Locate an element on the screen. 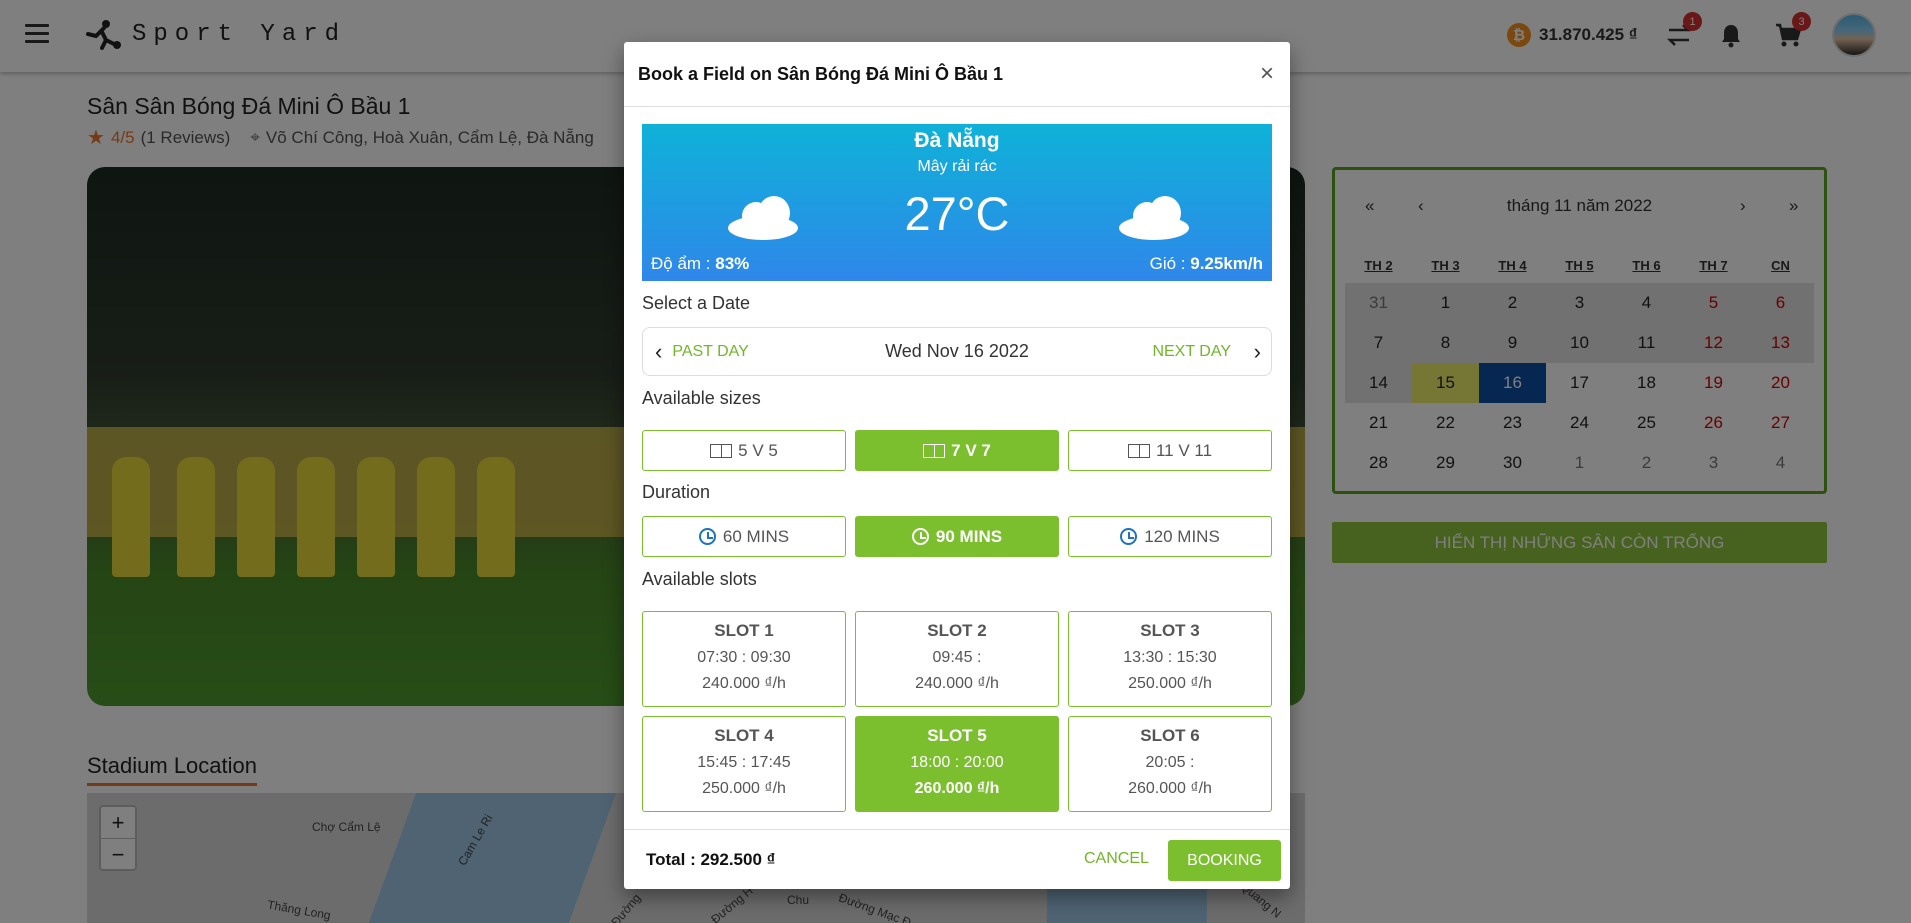 Image resolution: width=1911 pixels, height=923 pixels. slot-name: SLOT 2 is located at coordinates (957, 630).